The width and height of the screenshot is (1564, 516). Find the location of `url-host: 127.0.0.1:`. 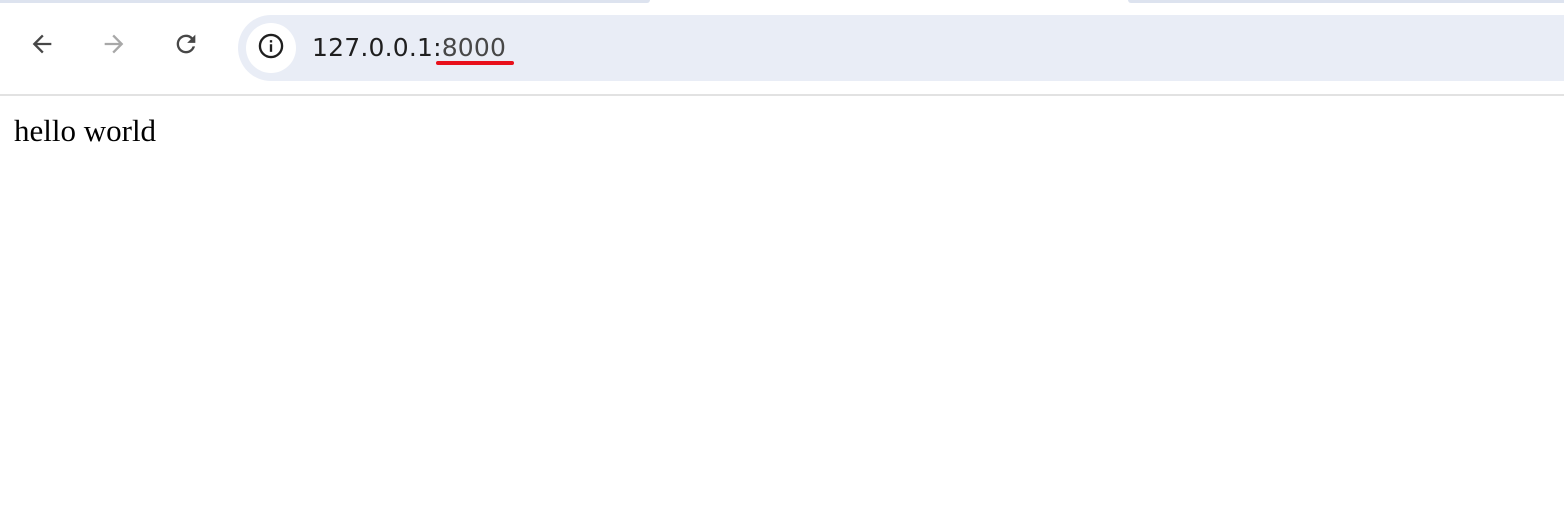

url-host: 127.0.0.1: is located at coordinates (377, 47).